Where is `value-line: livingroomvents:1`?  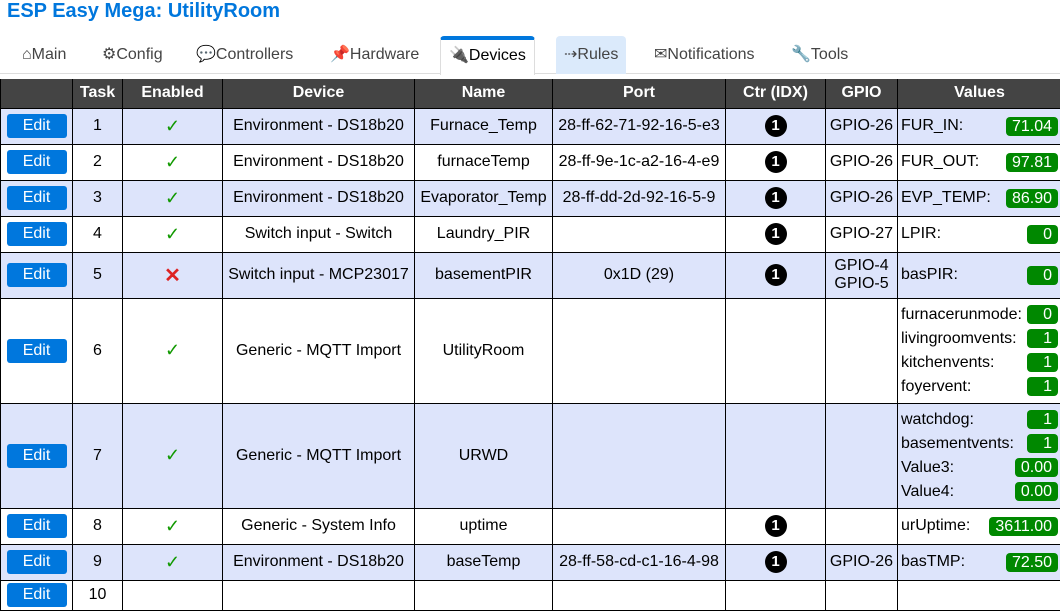
value-line: livingroomvents:1 is located at coordinates (979, 339).